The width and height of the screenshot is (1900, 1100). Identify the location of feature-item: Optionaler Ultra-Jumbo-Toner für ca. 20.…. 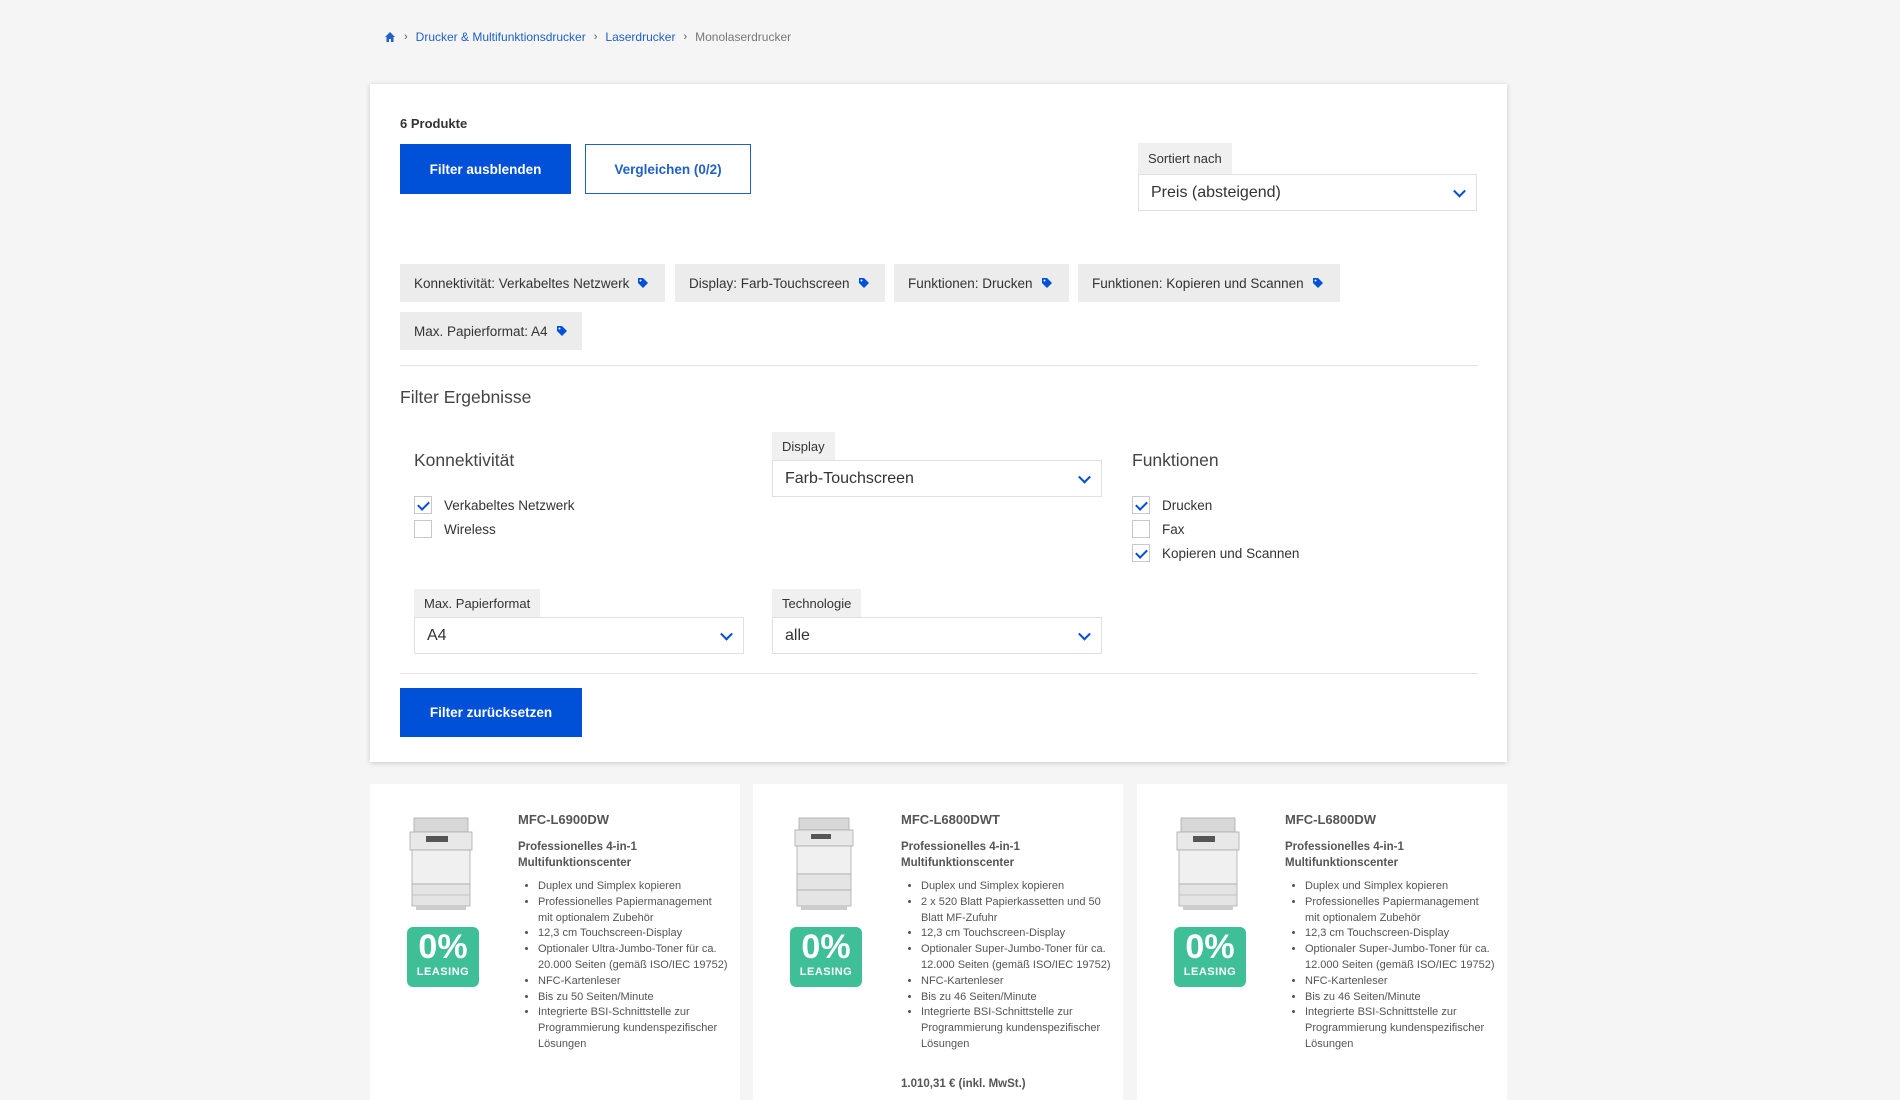
(633, 958).